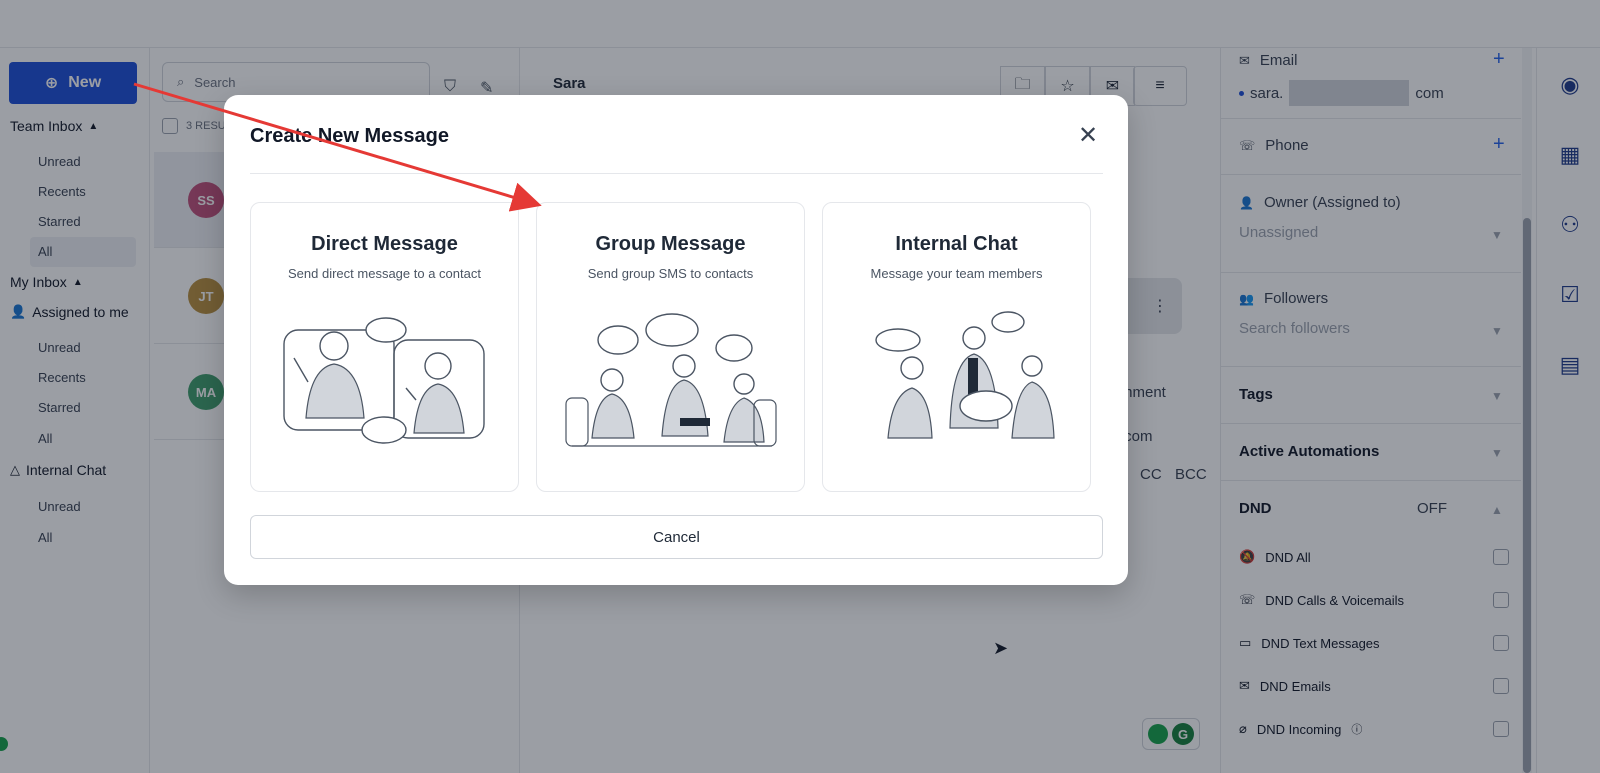 The width and height of the screenshot is (1600, 773). What do you see at coordinates (670, 244) in the screenshot?
I see `card-title: Group Message` at bounding box center [670, 244].